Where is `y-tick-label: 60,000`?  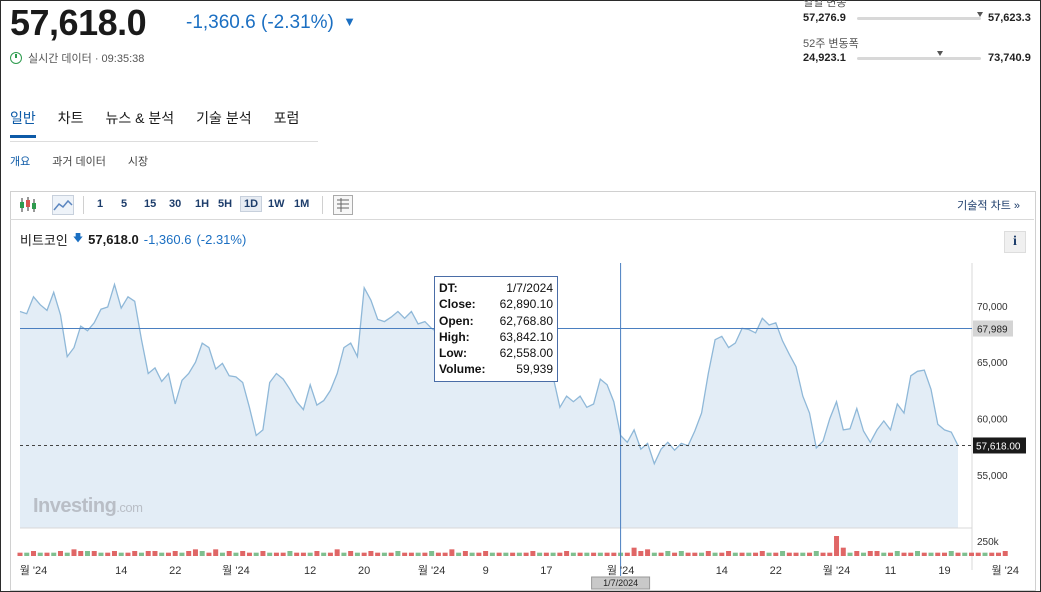
y-tick-label: 60,000 is located at coordinates (992, 420).